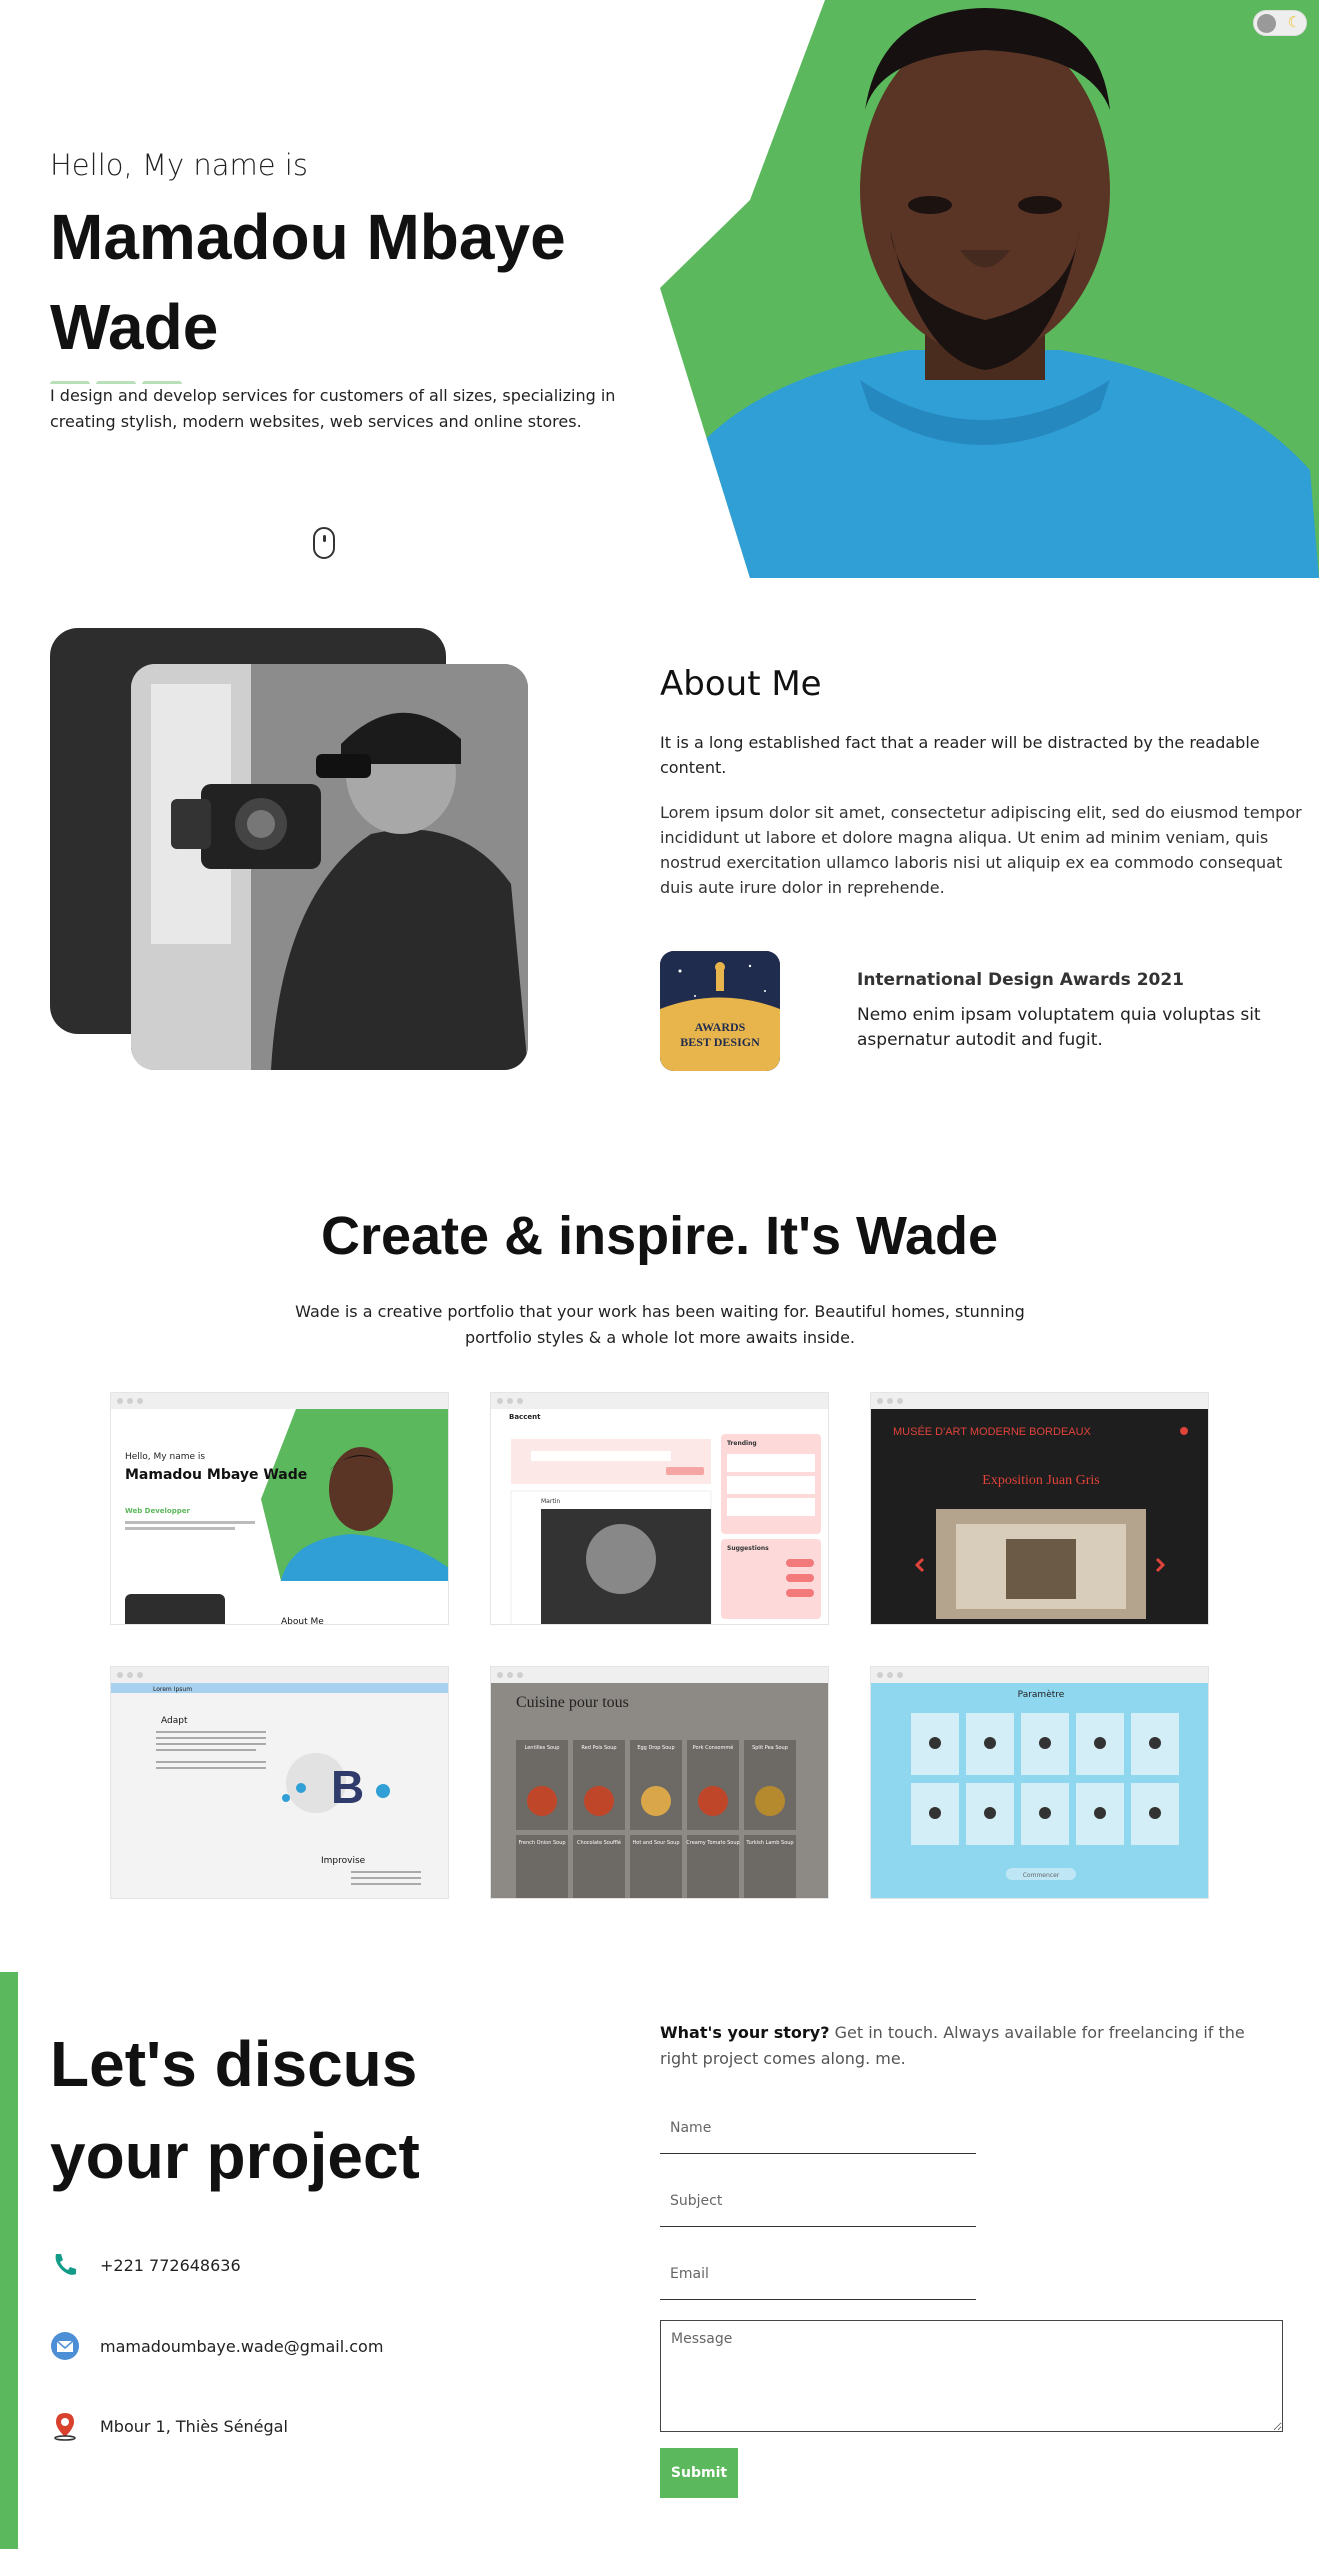 The width and height of the screenshot is (1319, 2549). I want to click on name-field, so click(818, 2128).